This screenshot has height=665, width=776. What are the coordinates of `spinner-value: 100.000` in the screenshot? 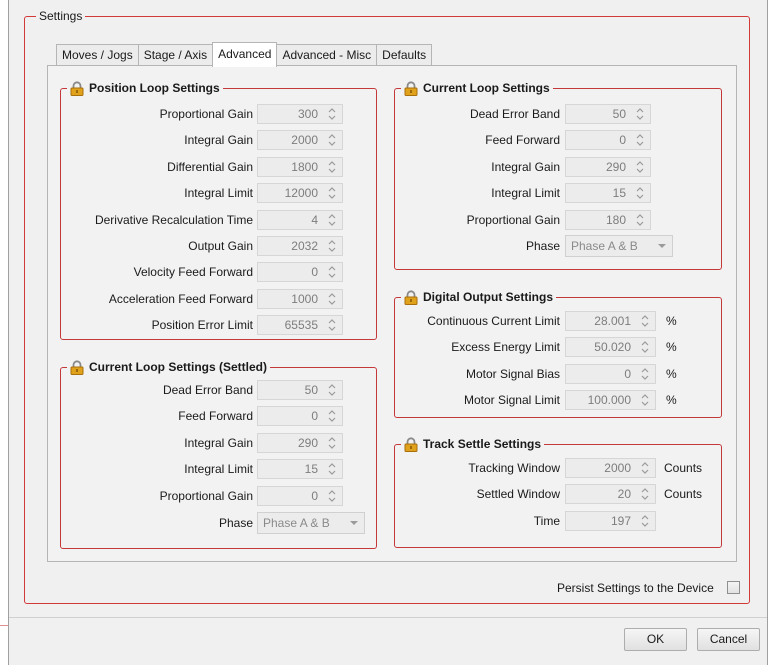 It's located at (609, 400).